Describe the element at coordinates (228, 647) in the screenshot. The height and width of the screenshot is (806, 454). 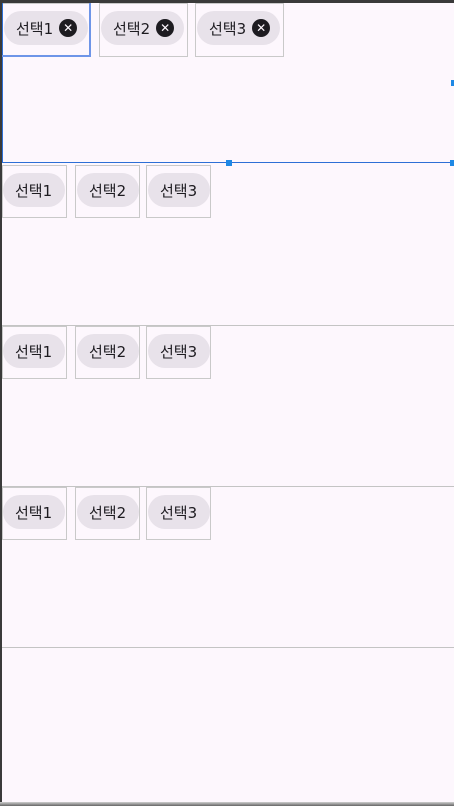
I see `row-divider` at that location.